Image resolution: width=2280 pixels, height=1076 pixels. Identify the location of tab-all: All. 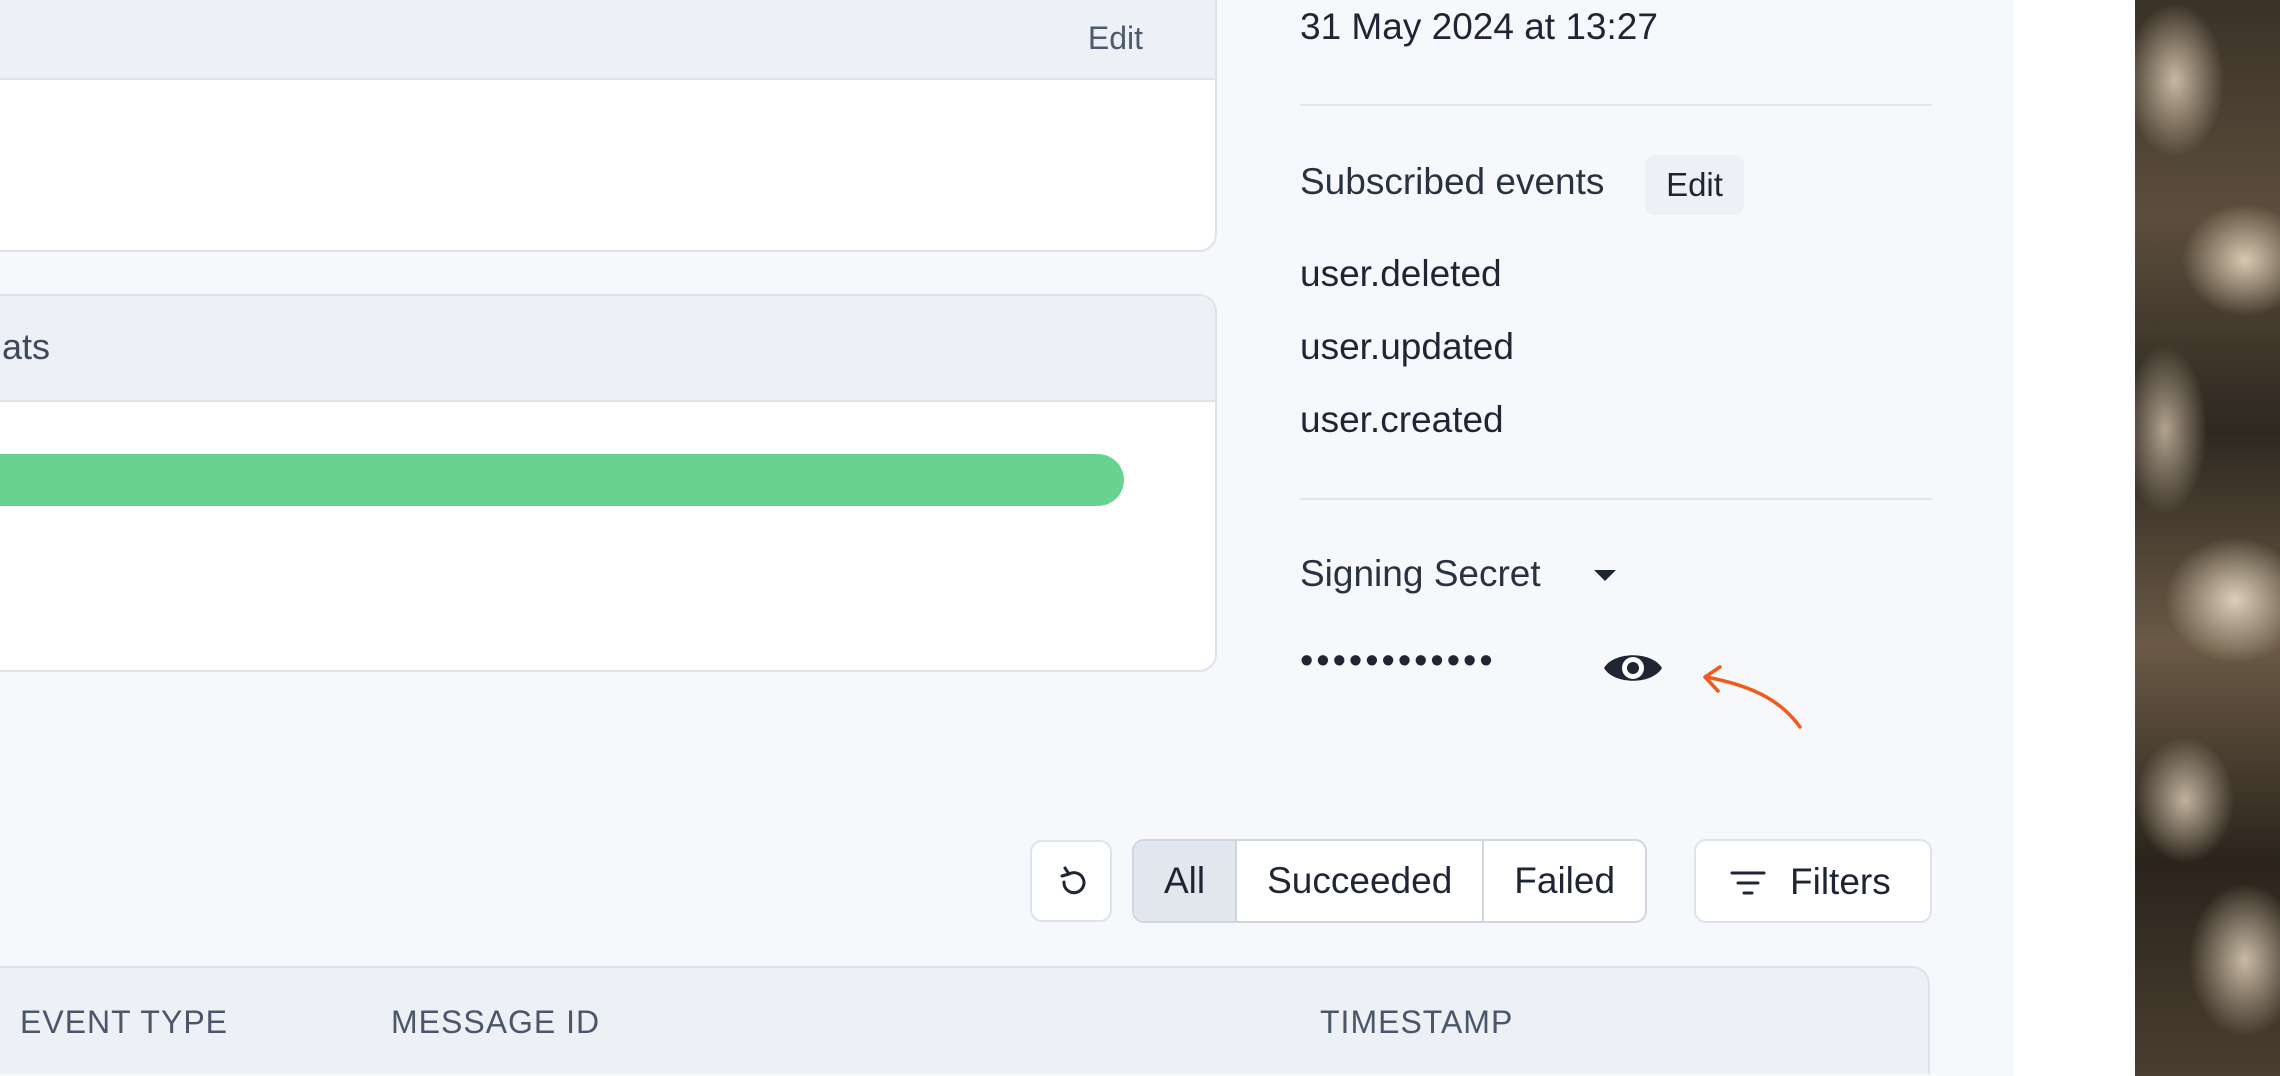
(1185, 881).